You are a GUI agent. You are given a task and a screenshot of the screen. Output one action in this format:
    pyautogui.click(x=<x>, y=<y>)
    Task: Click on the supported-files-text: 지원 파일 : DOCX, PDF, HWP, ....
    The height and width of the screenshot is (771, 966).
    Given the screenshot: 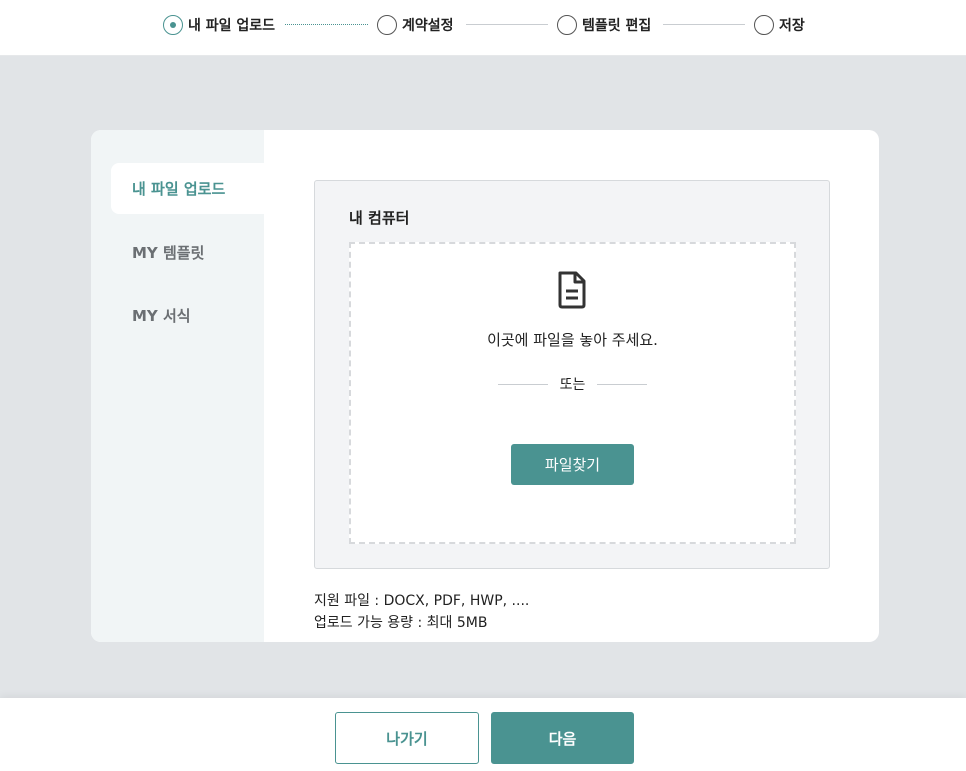 What is the action you would take?
    pyautogui.click(x=422, y=601)
    